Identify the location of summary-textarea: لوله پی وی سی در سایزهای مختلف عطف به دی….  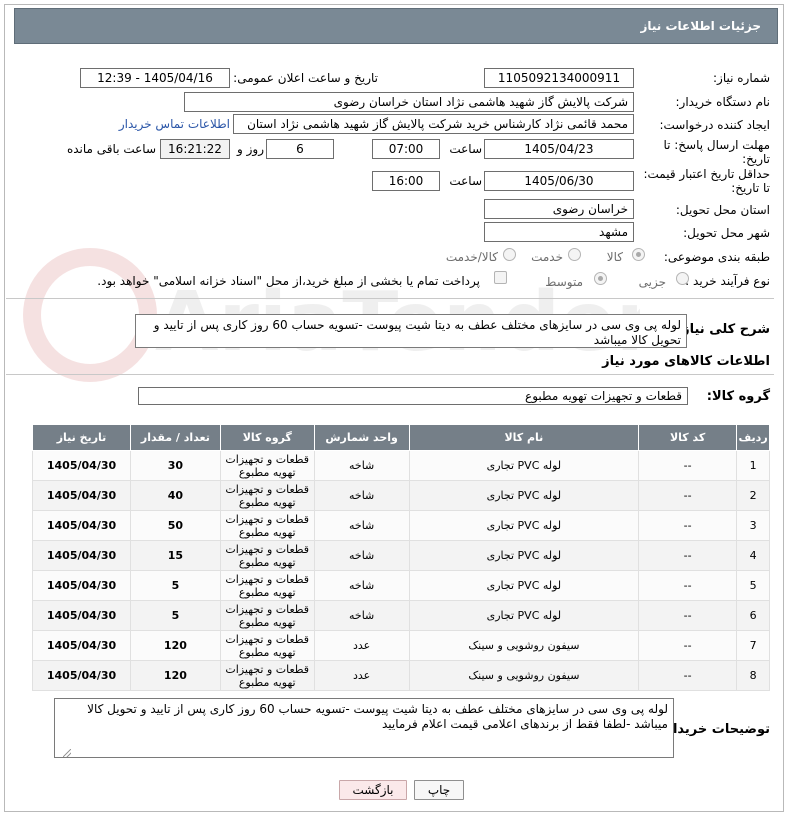
(411, 331).